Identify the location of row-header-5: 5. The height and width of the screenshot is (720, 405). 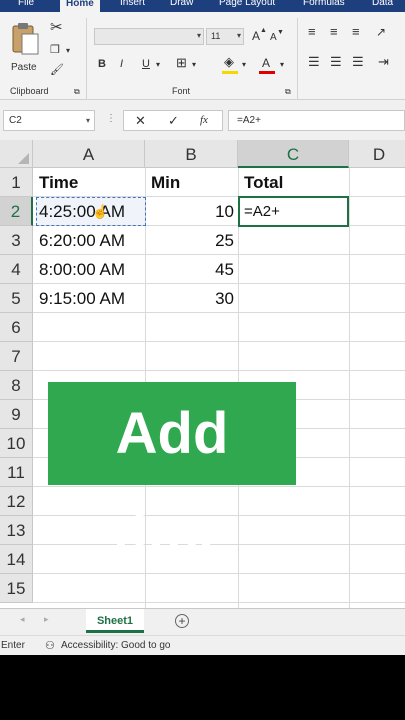
(16, 298).